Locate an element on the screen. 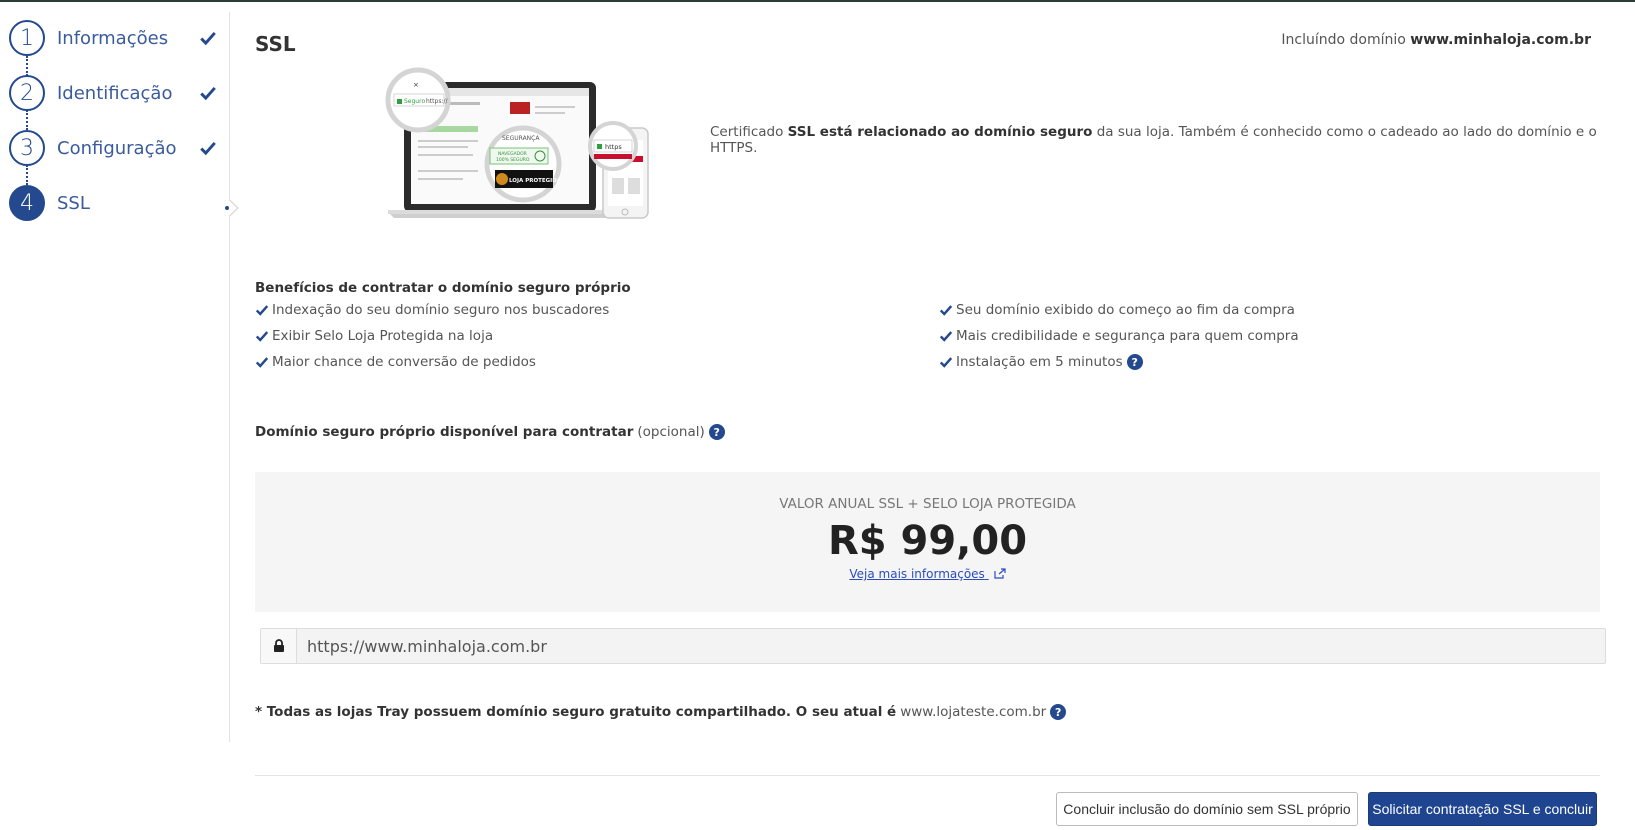  divider is located at coordinates (927, 775).